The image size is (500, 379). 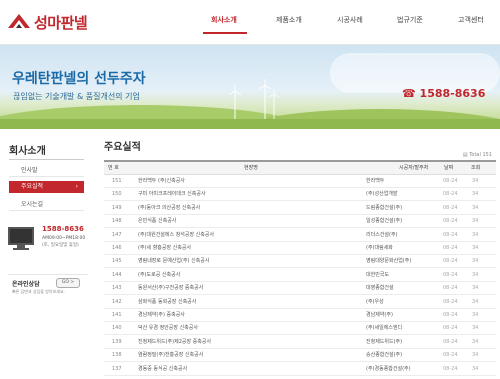 What do you see at coordinates (224, 20) in the screenshot?
I see `nav-item-company: 회사소개` at bounding box center [224, 20].